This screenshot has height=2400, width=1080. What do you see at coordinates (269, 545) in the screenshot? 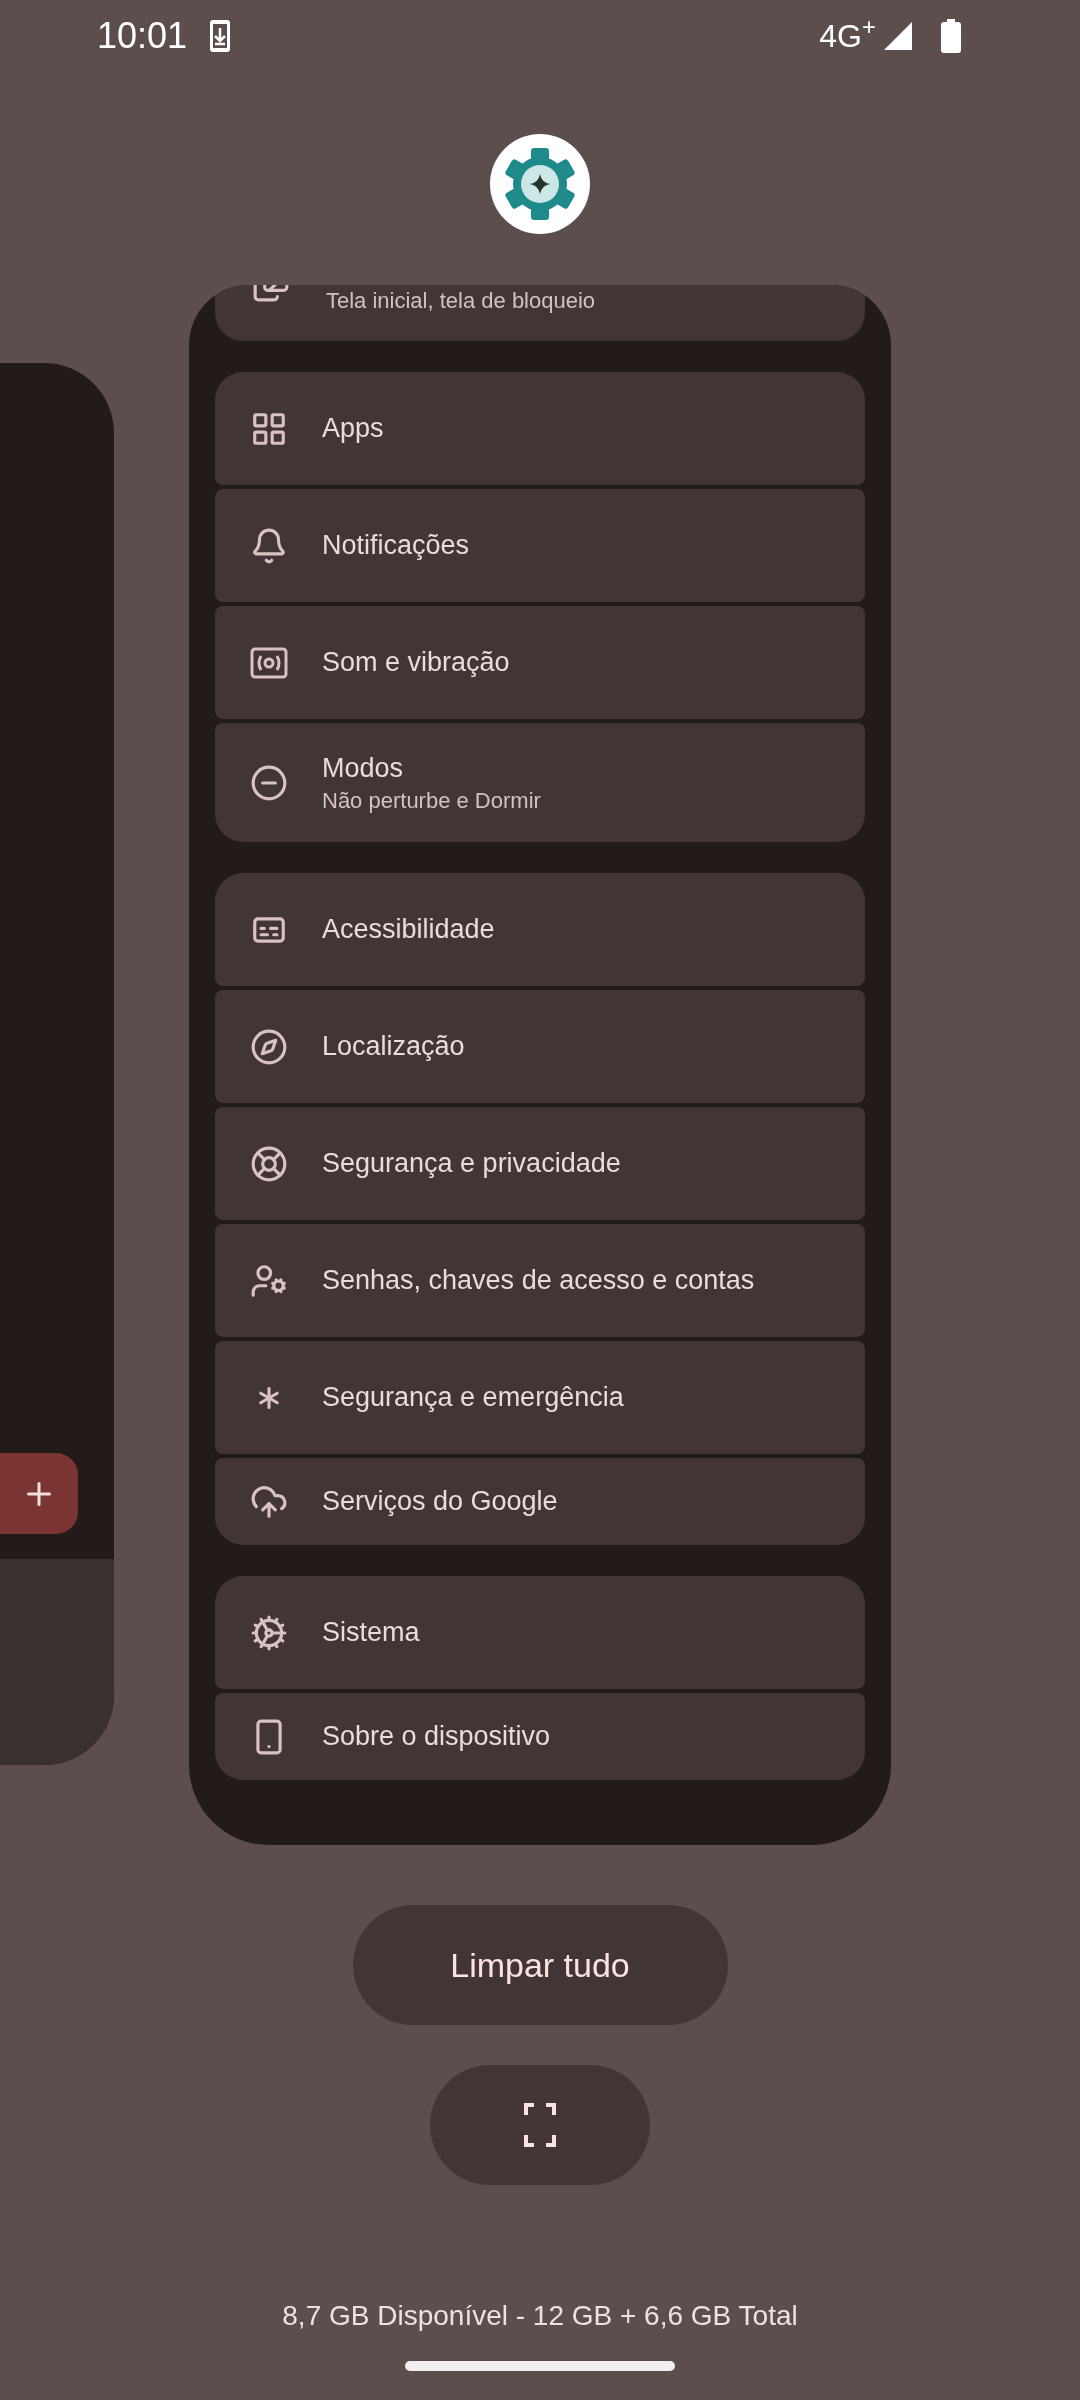
I see `bell-icon` at bounding box center [269, 545].